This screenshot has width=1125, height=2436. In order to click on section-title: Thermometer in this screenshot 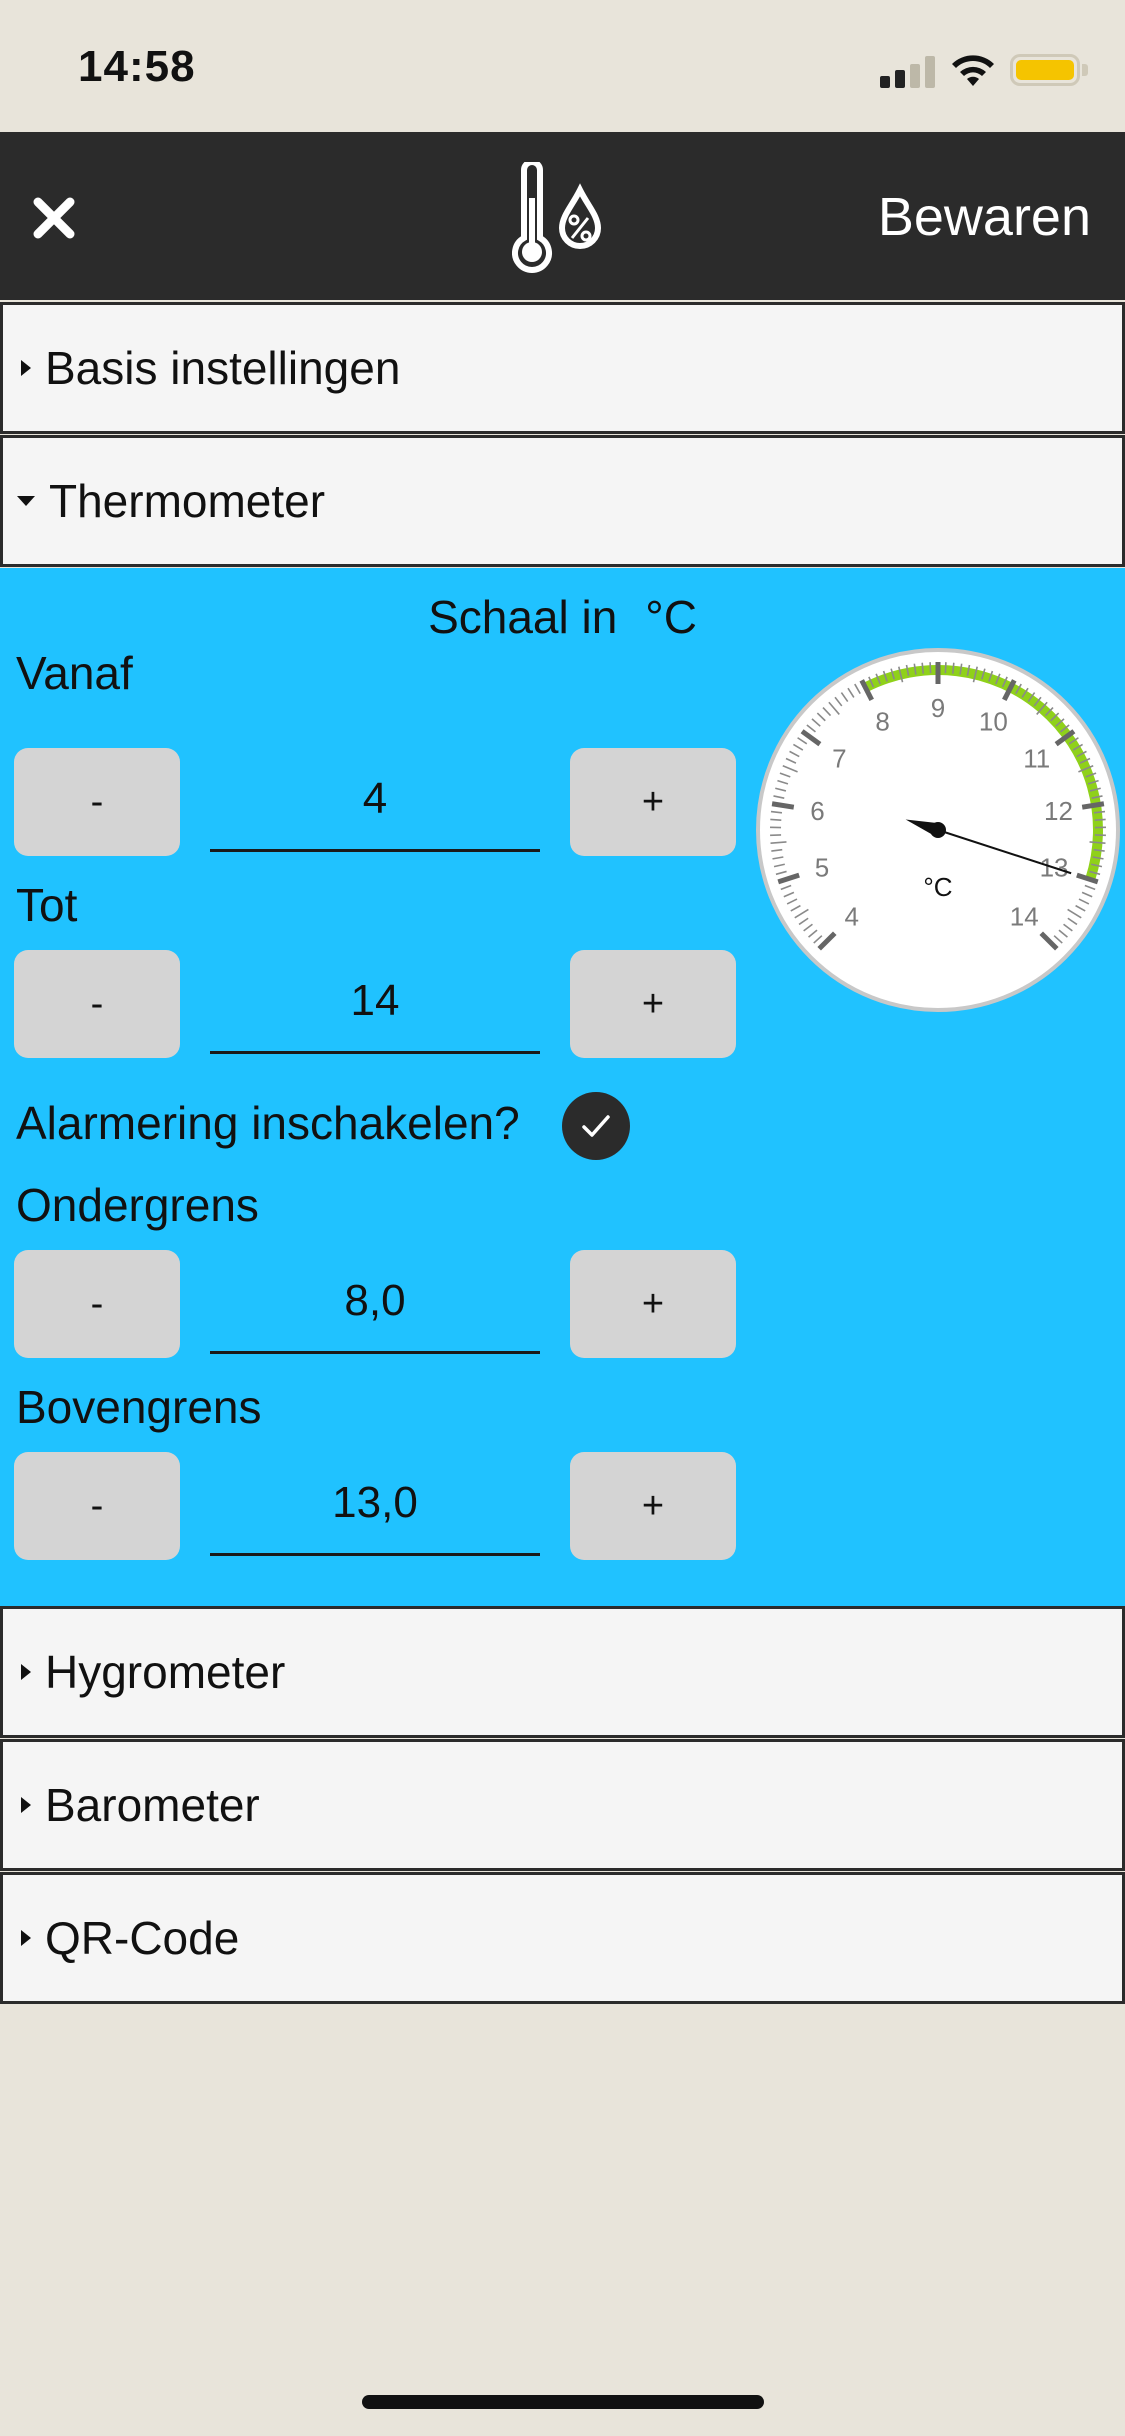, I will do `click(187, 501)`.